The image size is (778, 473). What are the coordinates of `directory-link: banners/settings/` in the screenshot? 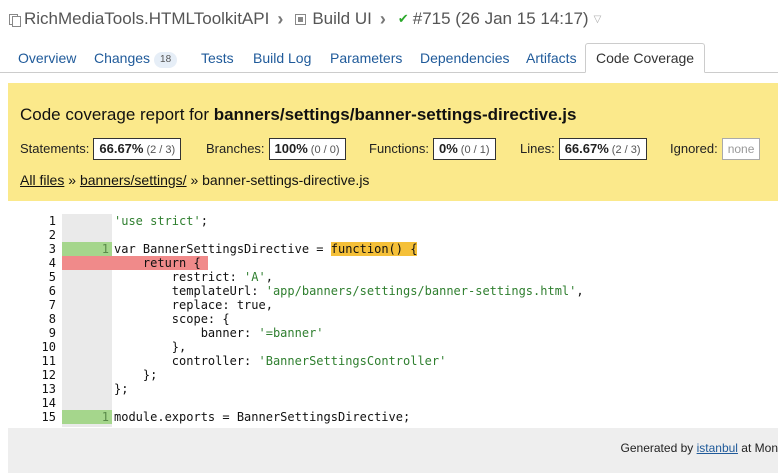 It's located at (133, 180).